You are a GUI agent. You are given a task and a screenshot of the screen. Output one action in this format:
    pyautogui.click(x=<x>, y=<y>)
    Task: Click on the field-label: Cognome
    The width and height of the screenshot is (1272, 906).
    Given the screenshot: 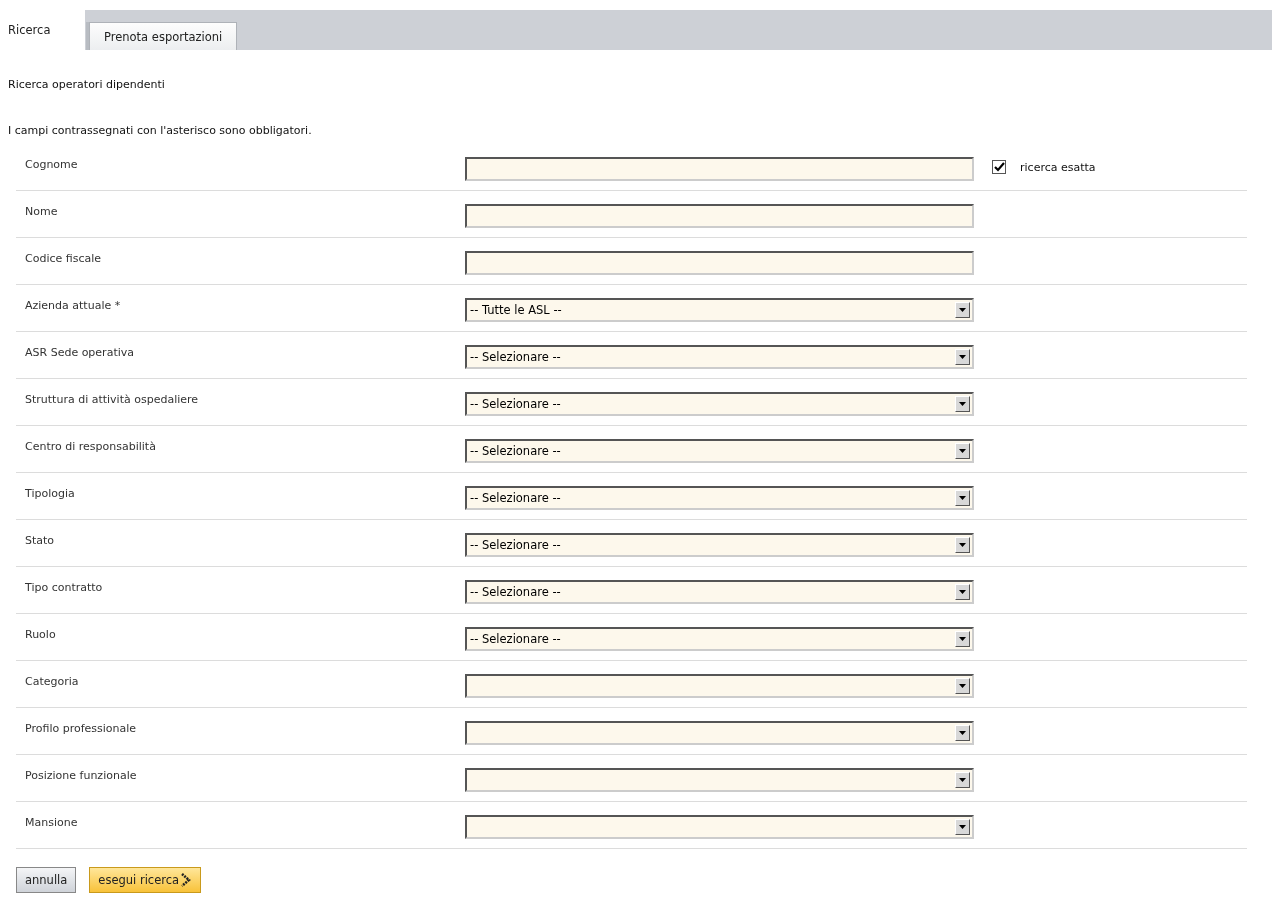 What is the action you would take?
    pyautogui.click(x=51, y=164)
    